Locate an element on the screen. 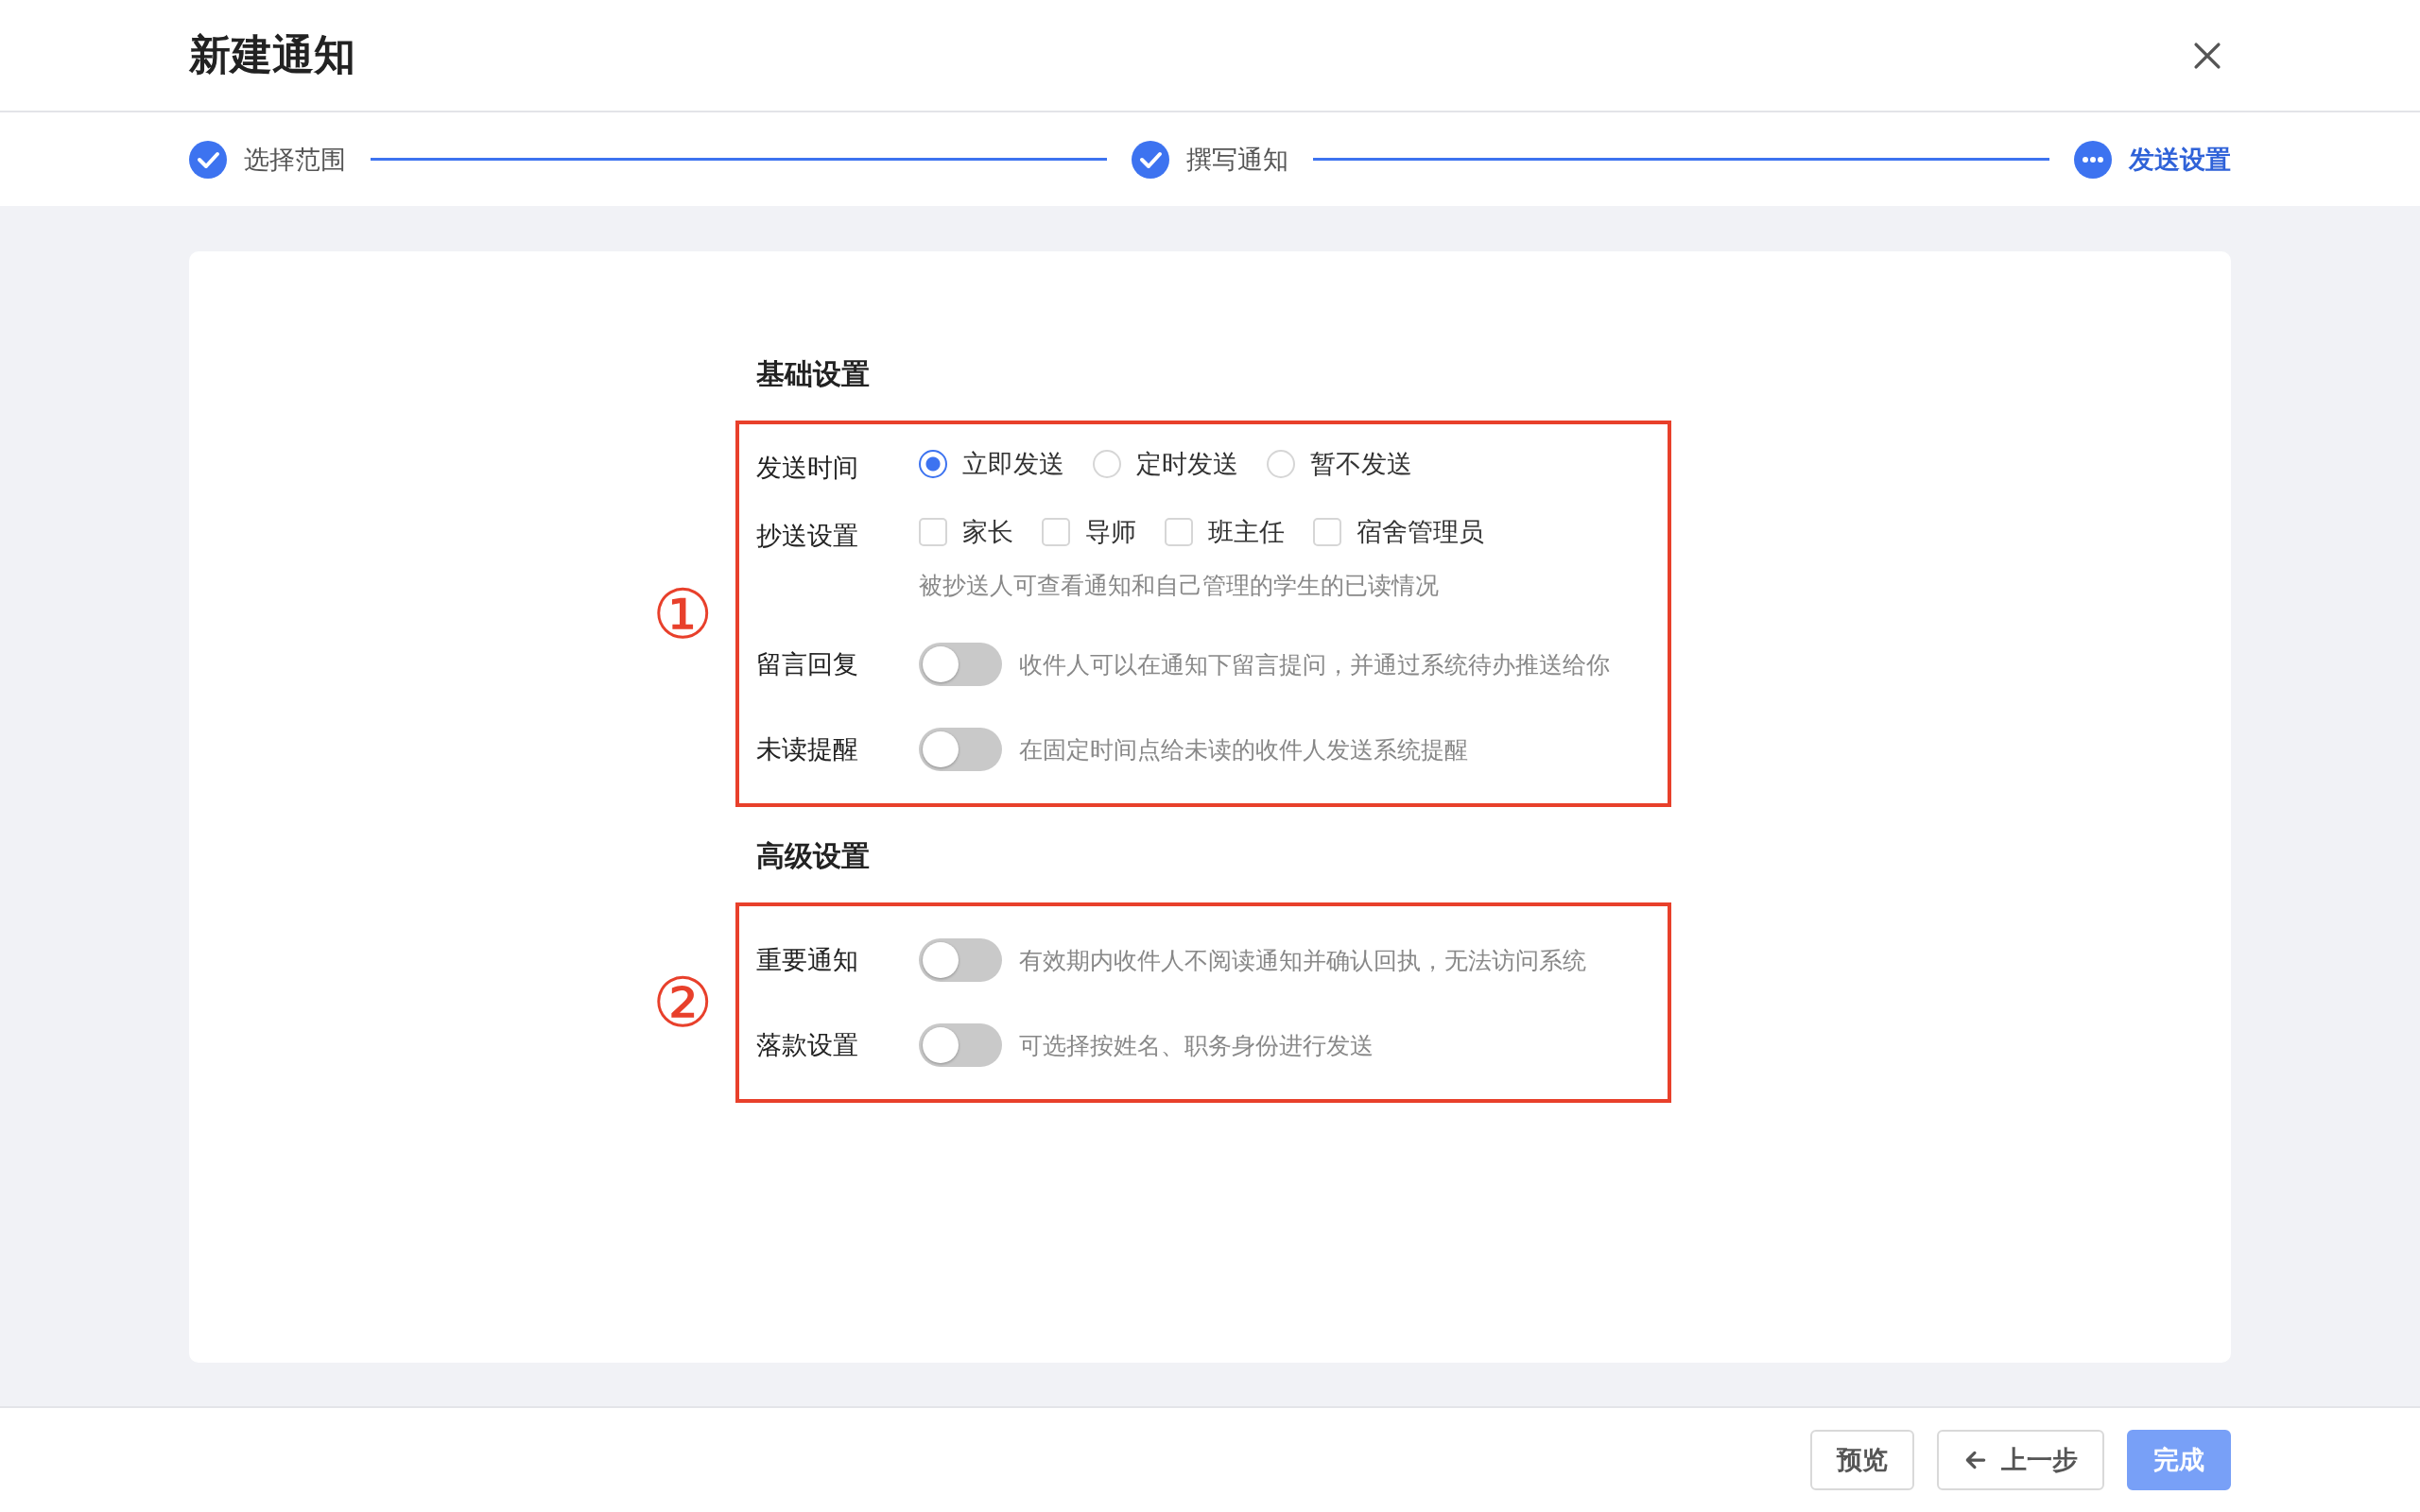 This screenshot has height=1512, width=2420. radio-option: 暂不发送 is located at coordinates (1339, 464).